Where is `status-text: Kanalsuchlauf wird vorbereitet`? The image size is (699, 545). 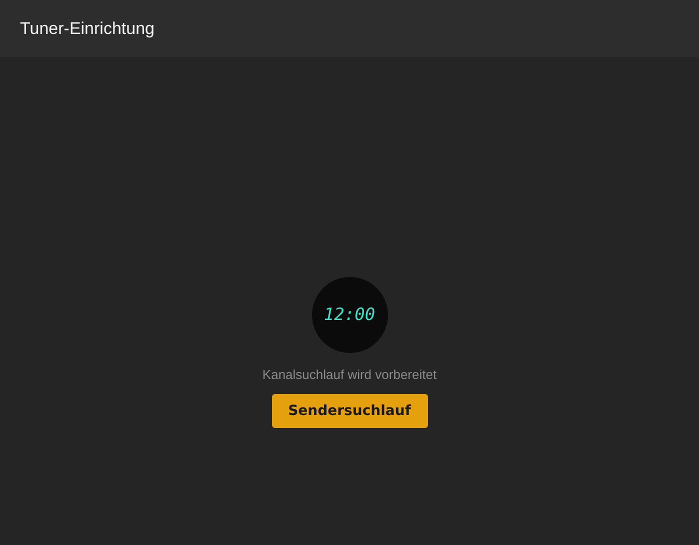 status-text: Kanalsuchlauf wird vorbereitet is located at coordinates (349, 374).